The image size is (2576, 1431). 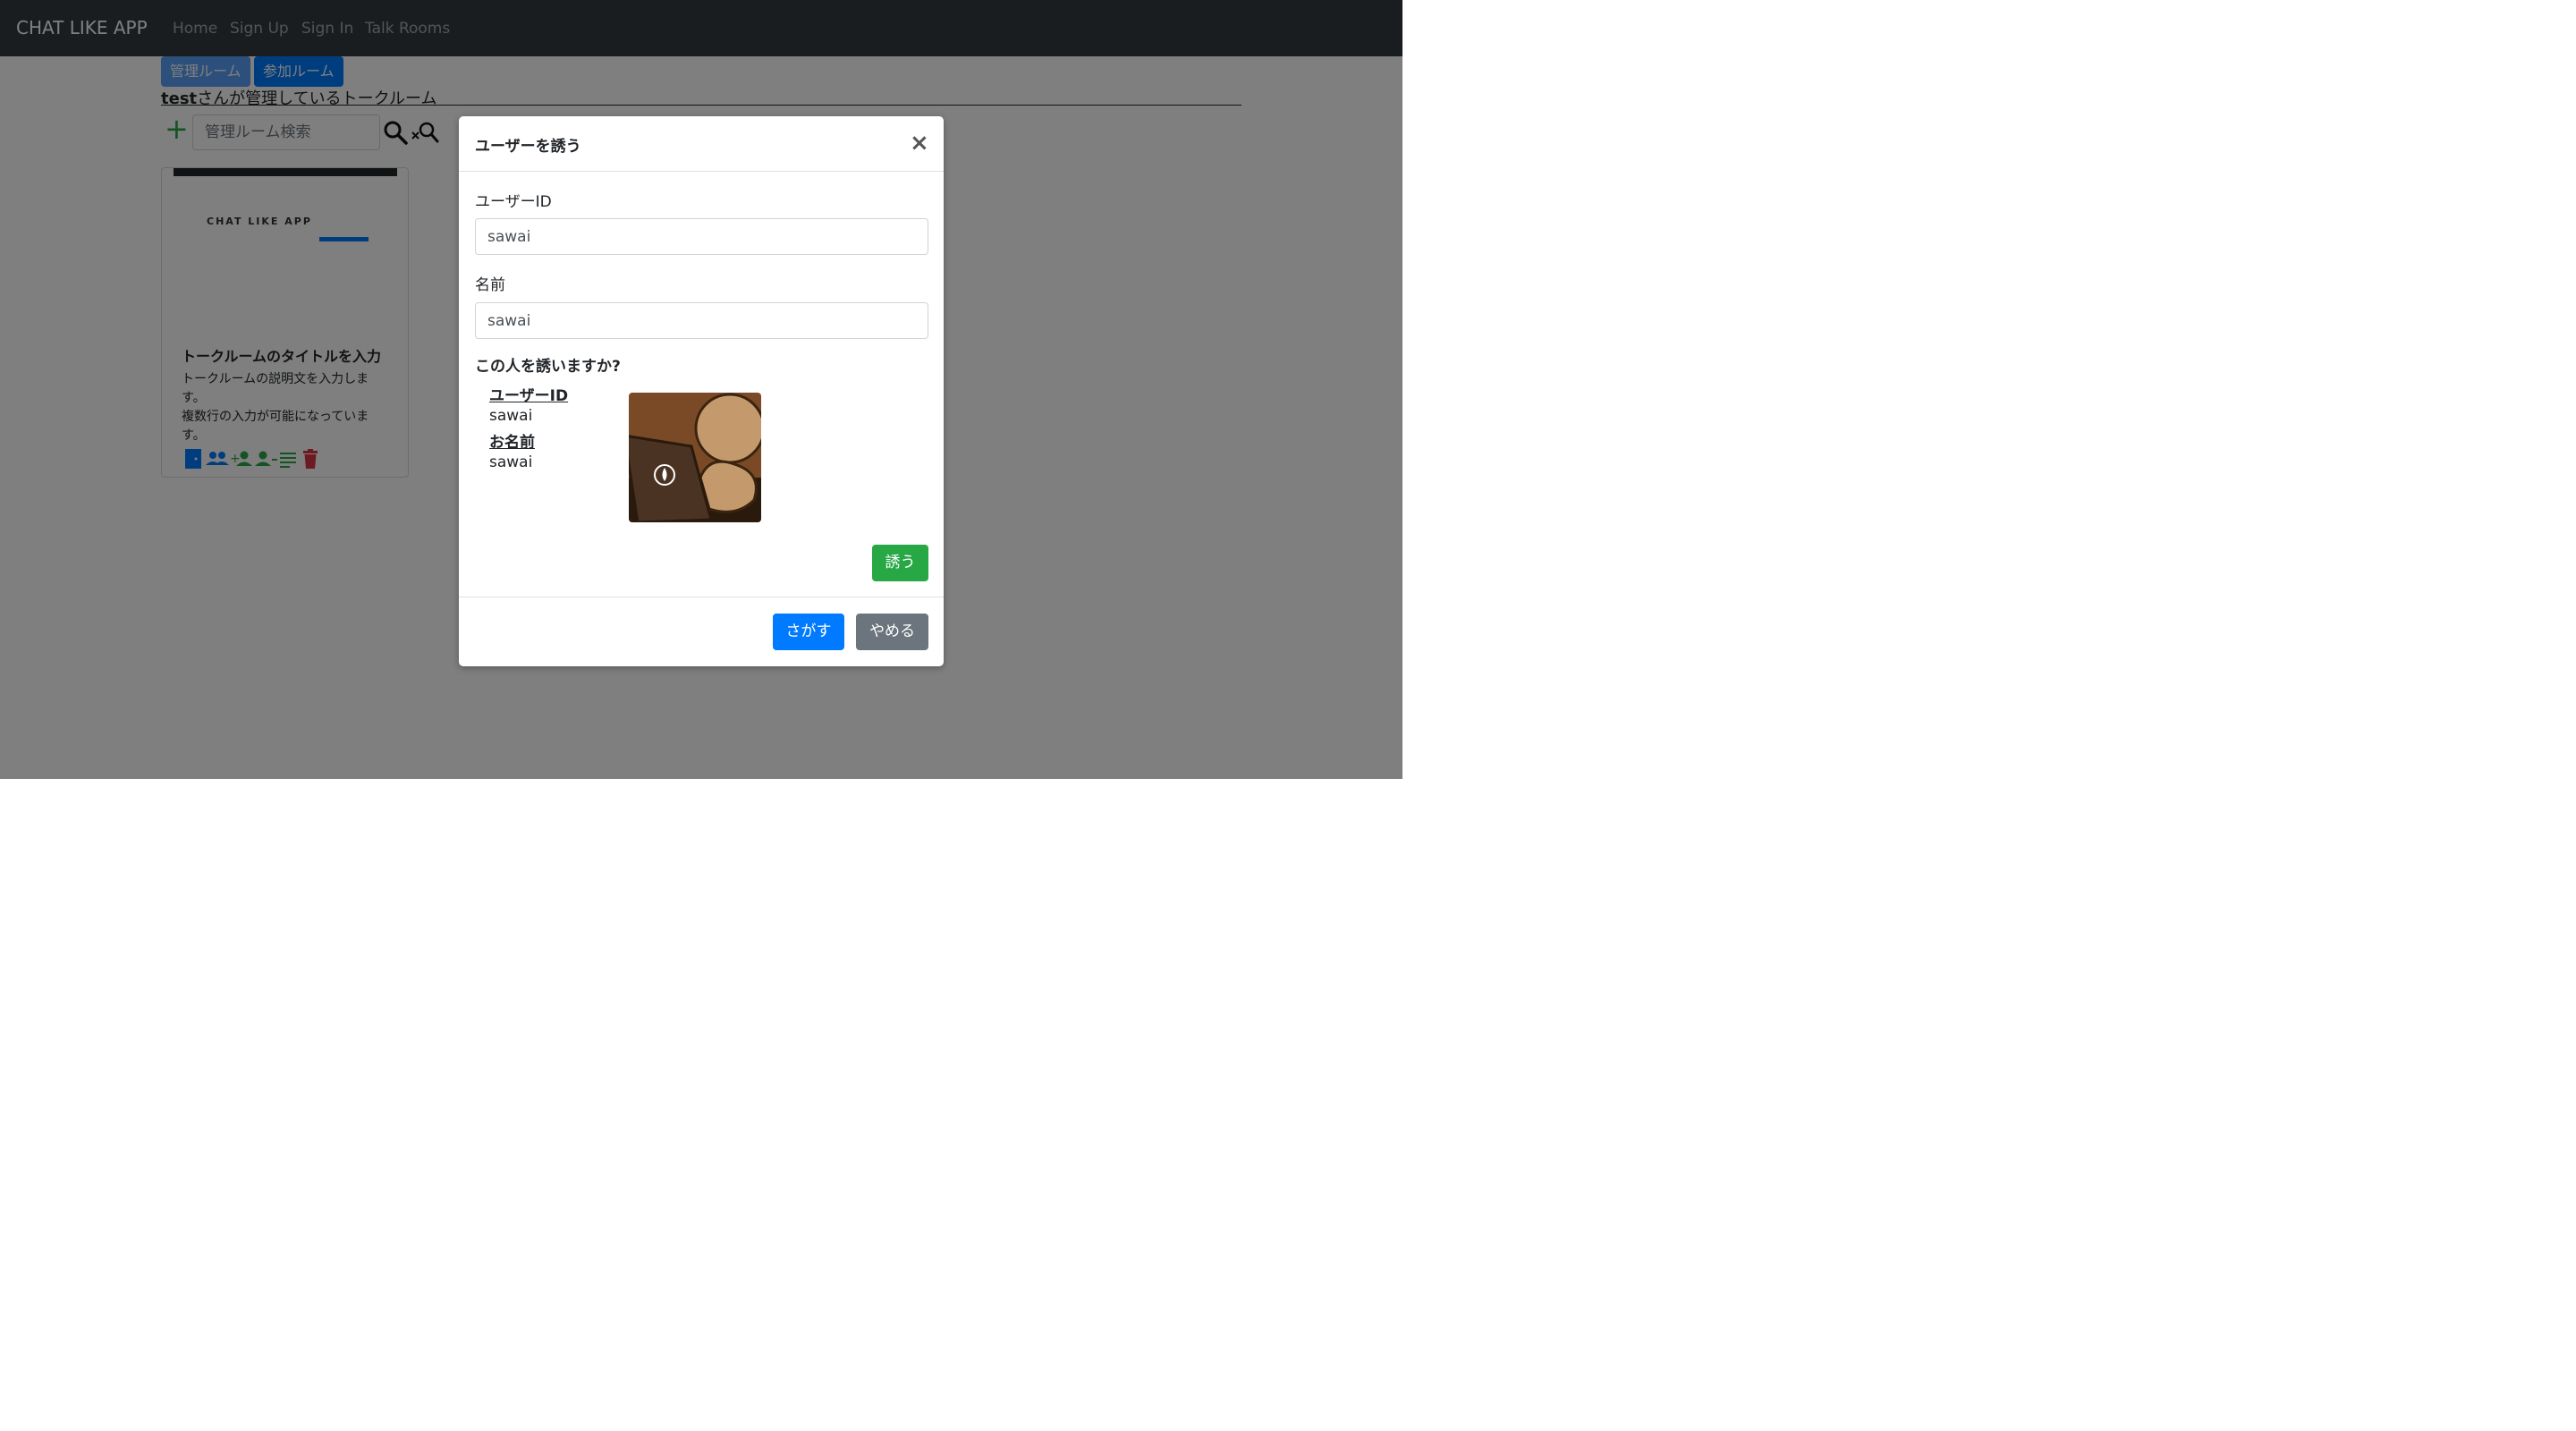 I want to click on info-user-id-heading: ユーザーID, so click(x=529, y=396).